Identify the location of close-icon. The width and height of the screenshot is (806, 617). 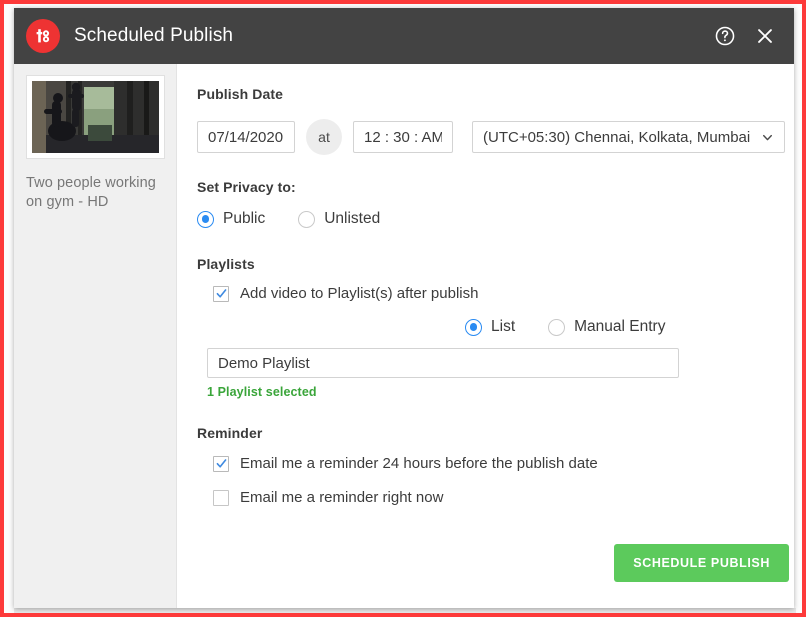
(765, 36).